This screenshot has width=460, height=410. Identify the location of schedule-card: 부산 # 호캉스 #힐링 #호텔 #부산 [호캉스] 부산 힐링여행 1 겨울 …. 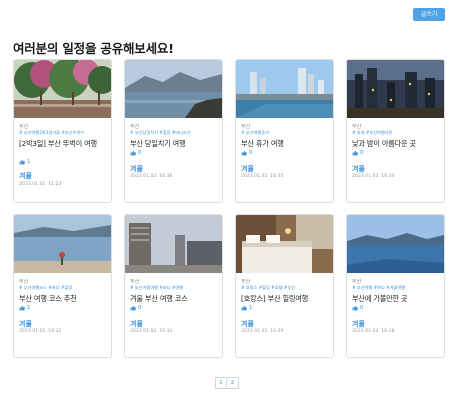
(284, 286).